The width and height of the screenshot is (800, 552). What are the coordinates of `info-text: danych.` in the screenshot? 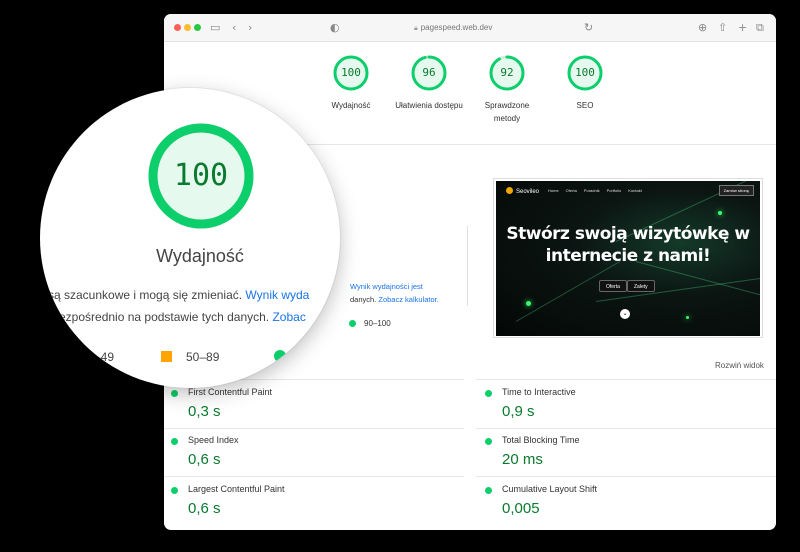 It's located at (364, 299).